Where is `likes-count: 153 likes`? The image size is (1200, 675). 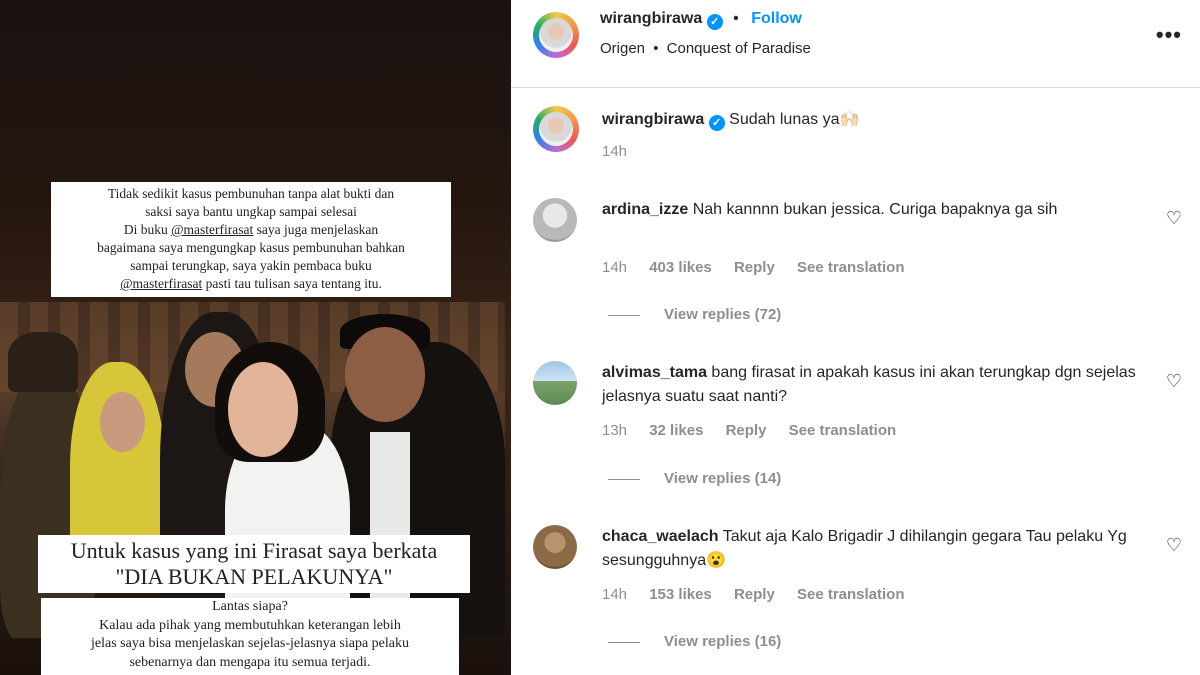
likes-count: 153 likes is located at coordinates (680, 594).